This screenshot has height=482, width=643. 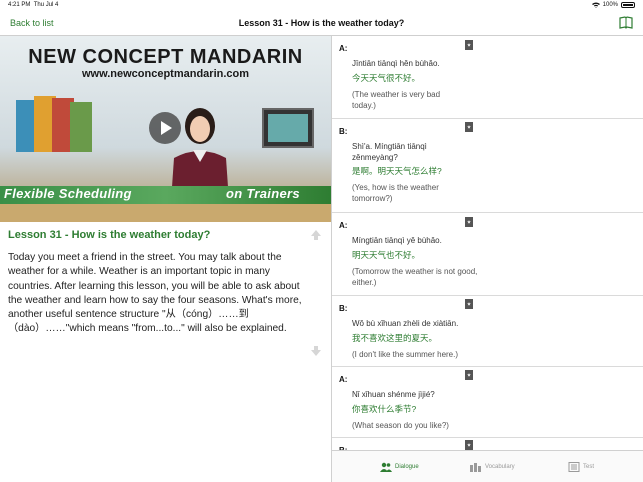 I want to click on pinyin-text: Shì'a. Míngtiān tiānqì zěnmeyàng?, so click(x=389, y=152).